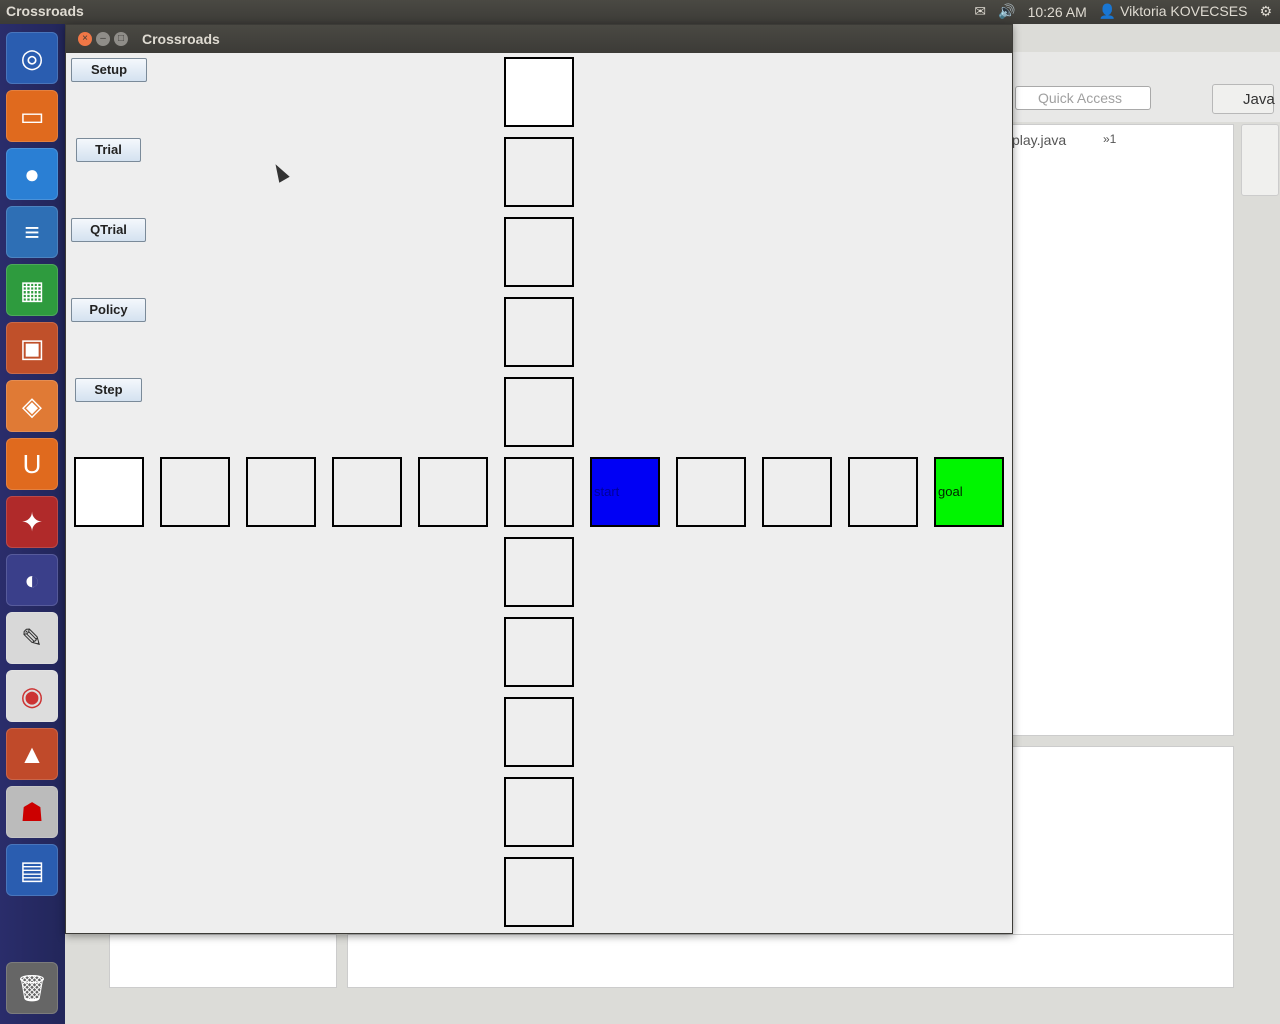 The height and width of the screenshot is (1024, 1280). Describe the element at coordinates (32, 696) in the screenshot. I see `chrome-icon: ◉` at that location.